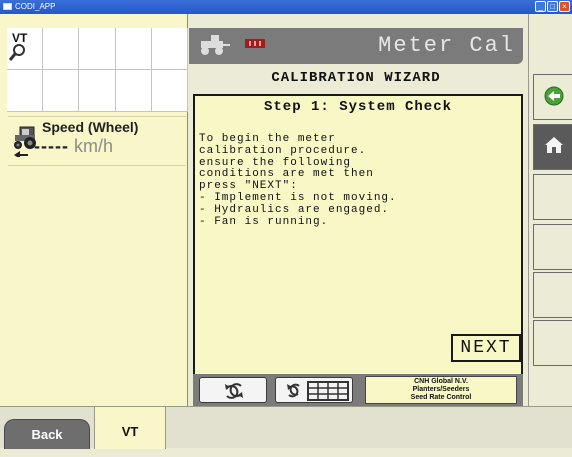  I want to click on rotate-keypad-button, so click(314, 390).